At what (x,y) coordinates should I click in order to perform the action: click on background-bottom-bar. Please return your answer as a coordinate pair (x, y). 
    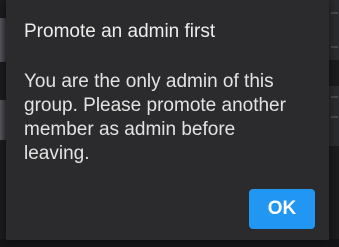
    Looking at the image, I should click on (169, 243).